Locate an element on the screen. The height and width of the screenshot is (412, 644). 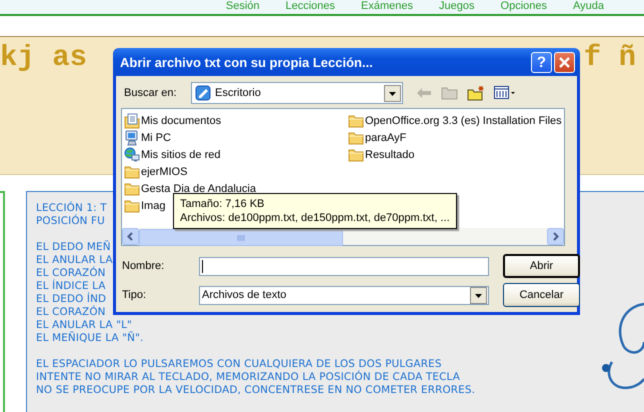
lesson-line: EL ANULAR LA "L" is located at coordinates (84, 325).